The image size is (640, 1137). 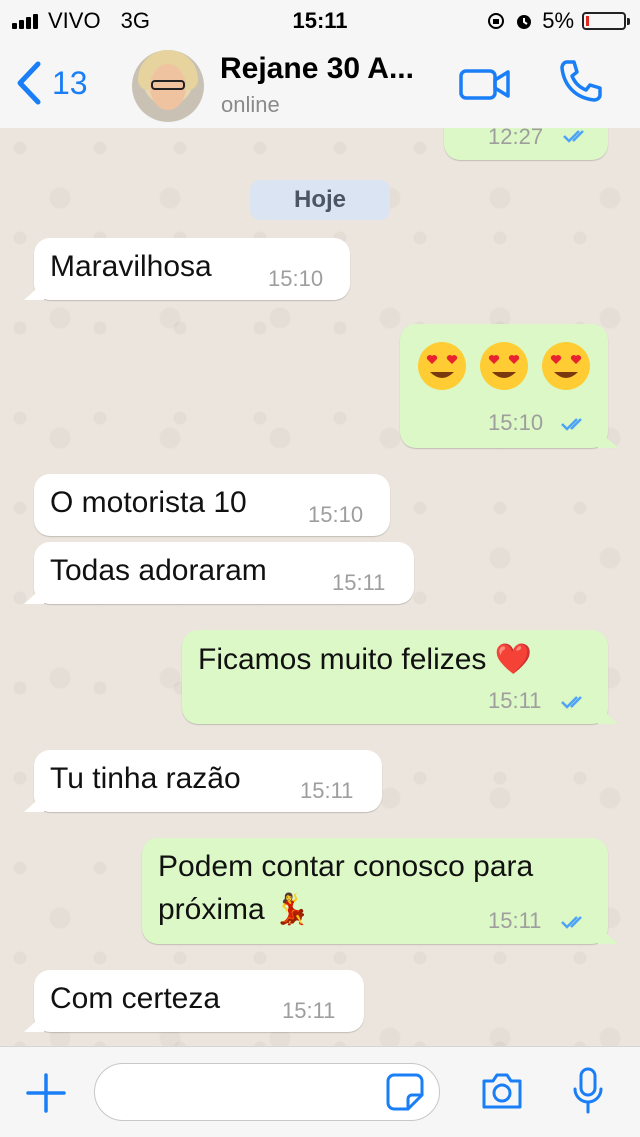 I want to click on message-text: O motorista 10, so click(x=148, y=502).